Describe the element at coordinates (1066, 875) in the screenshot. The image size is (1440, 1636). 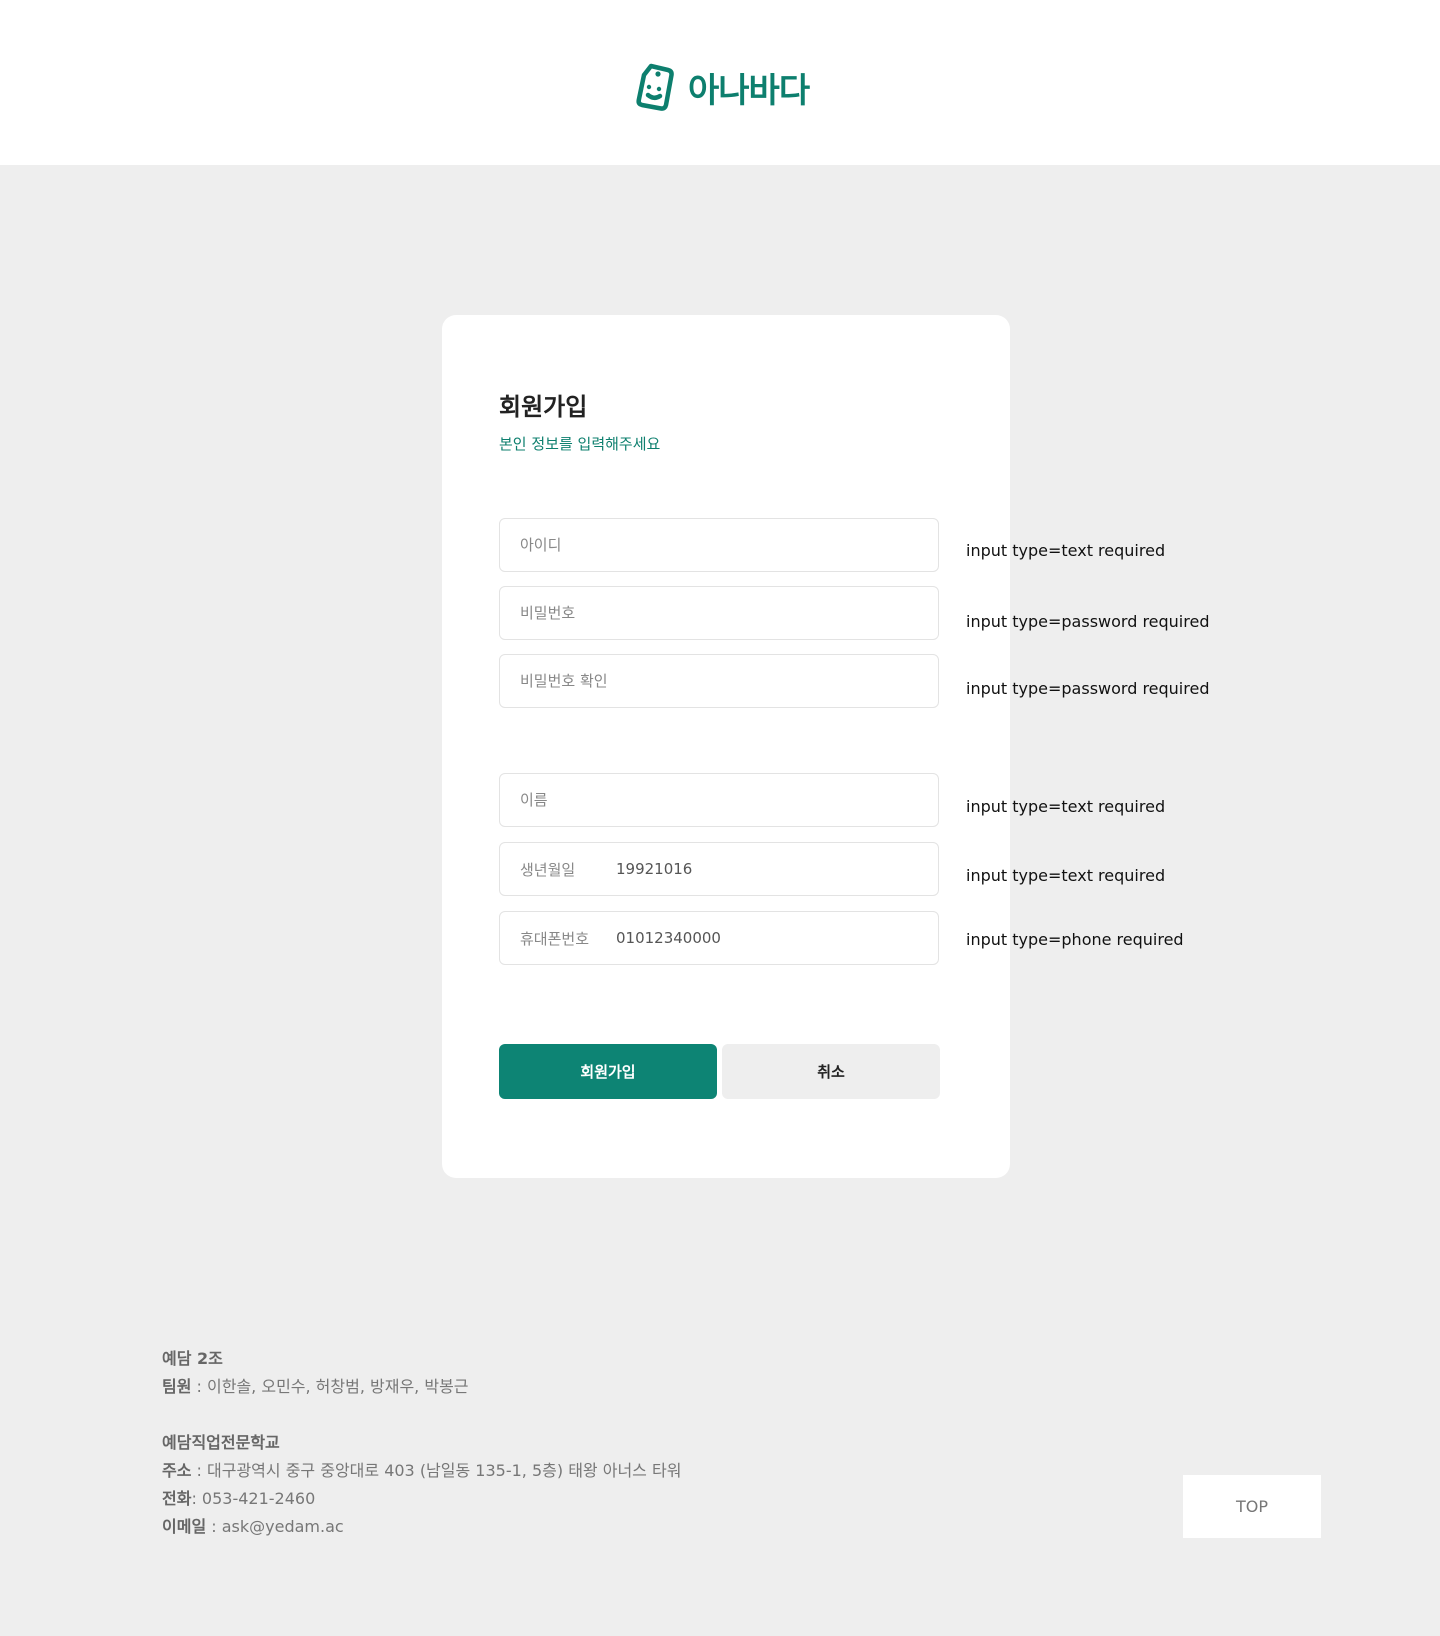
I see `birth-field-note: input type=text required` at that location.